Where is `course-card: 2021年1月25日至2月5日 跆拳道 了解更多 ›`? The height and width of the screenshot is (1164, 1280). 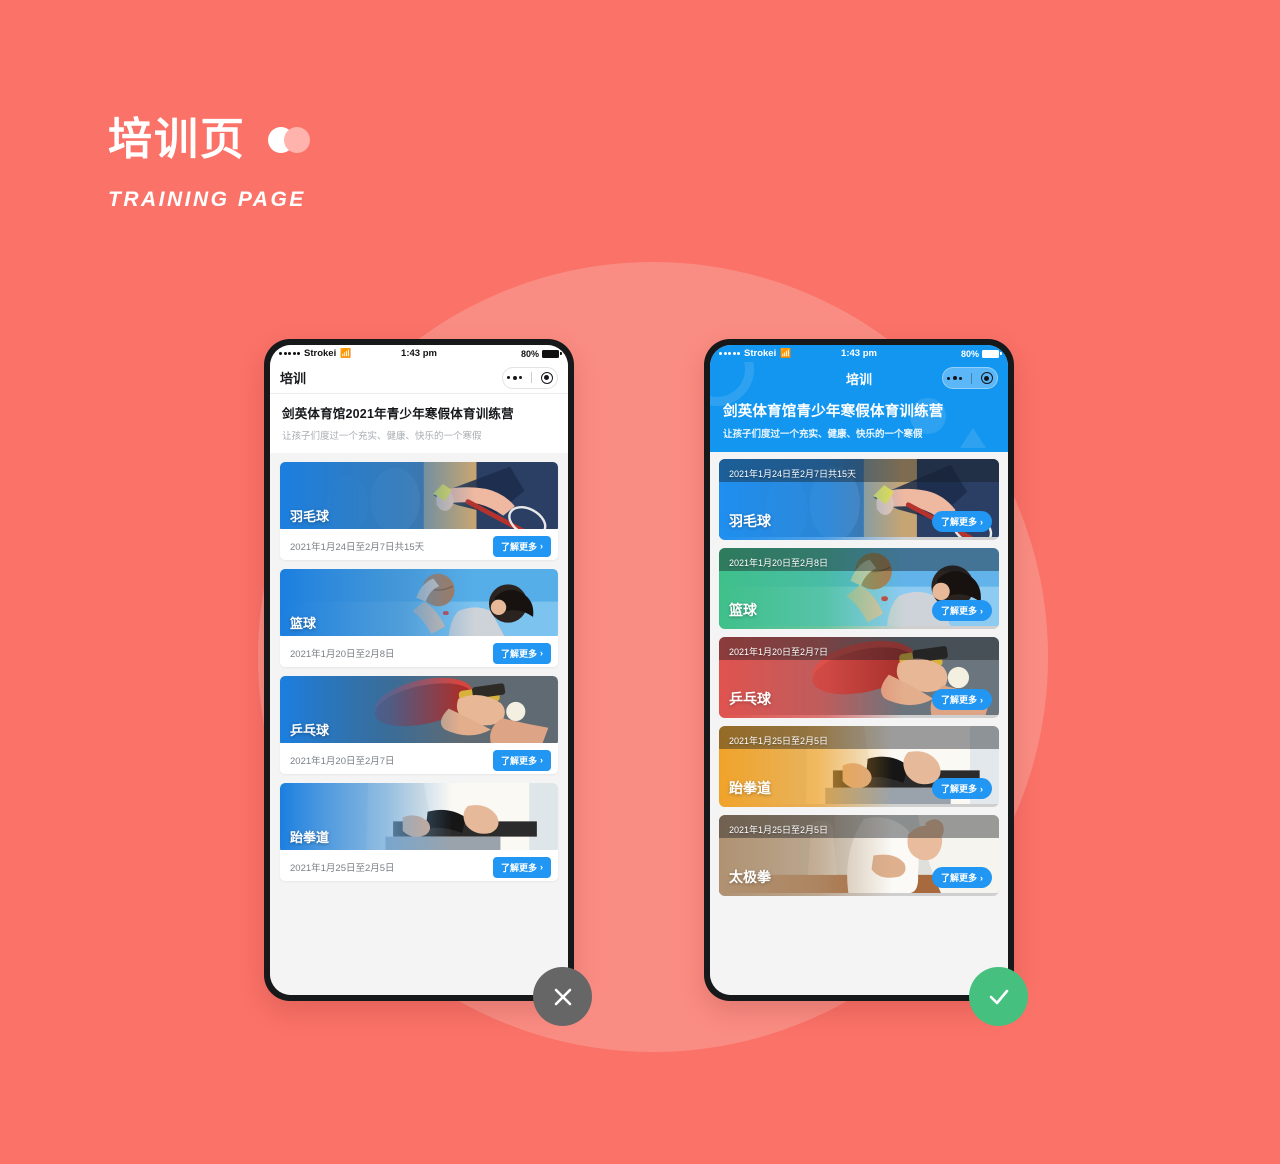 course-card: 2021年1月25日至2月5日 跆拳道 了解更多 › is located at coordinates (859, 766).